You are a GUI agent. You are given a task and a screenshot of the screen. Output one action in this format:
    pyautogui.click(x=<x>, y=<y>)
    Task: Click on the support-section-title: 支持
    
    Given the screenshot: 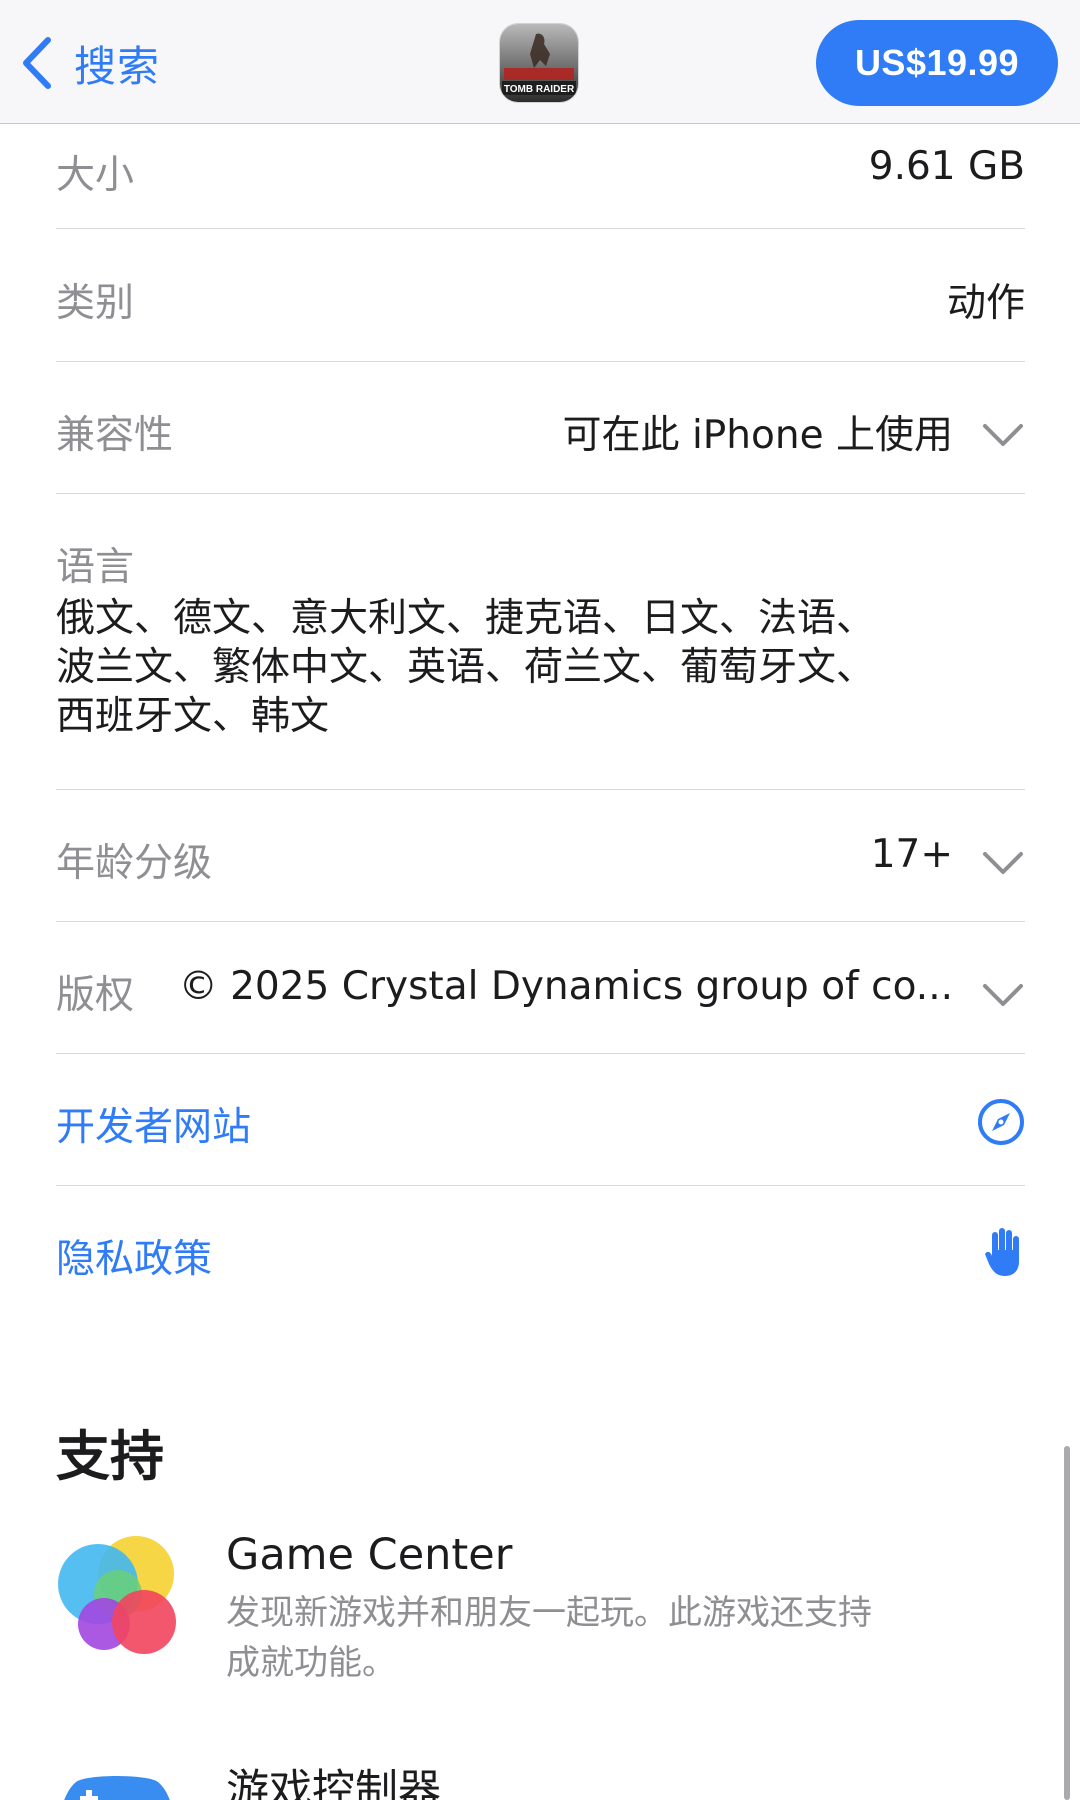 What is the action you would take?
    pyautogui.click(x=110, y=1456)
    